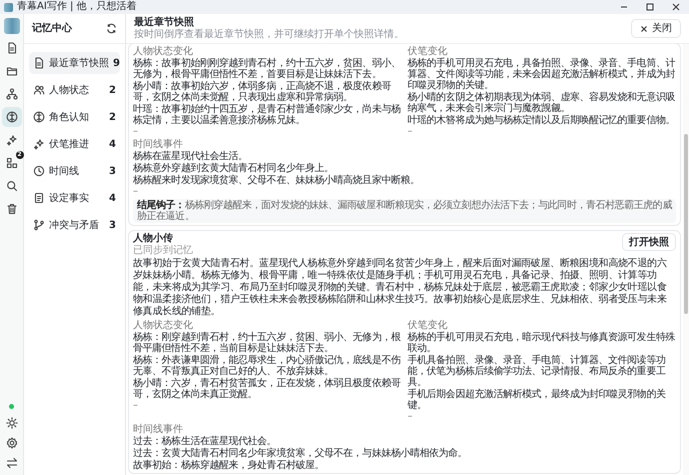 This screenshot has height=475, width=689. I want to click on list-item-text: 手机具备拍照、录像、录音、手电筒、计算器、文件阅读等功能，伏笔为杨栋后续偷学功法、记录情报、布局反杀的重要工具。, so click(537, 371).